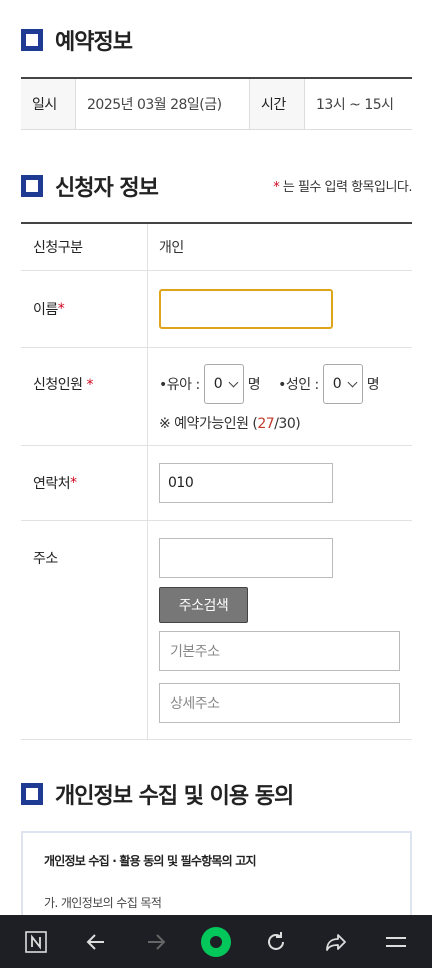 The width and height of the screenshot is (432, 968). What do you see at coordinates (355, 105) in the screenshot?
I see `time-value: 13시 ~ 15시` at bounding box center [355, 105].